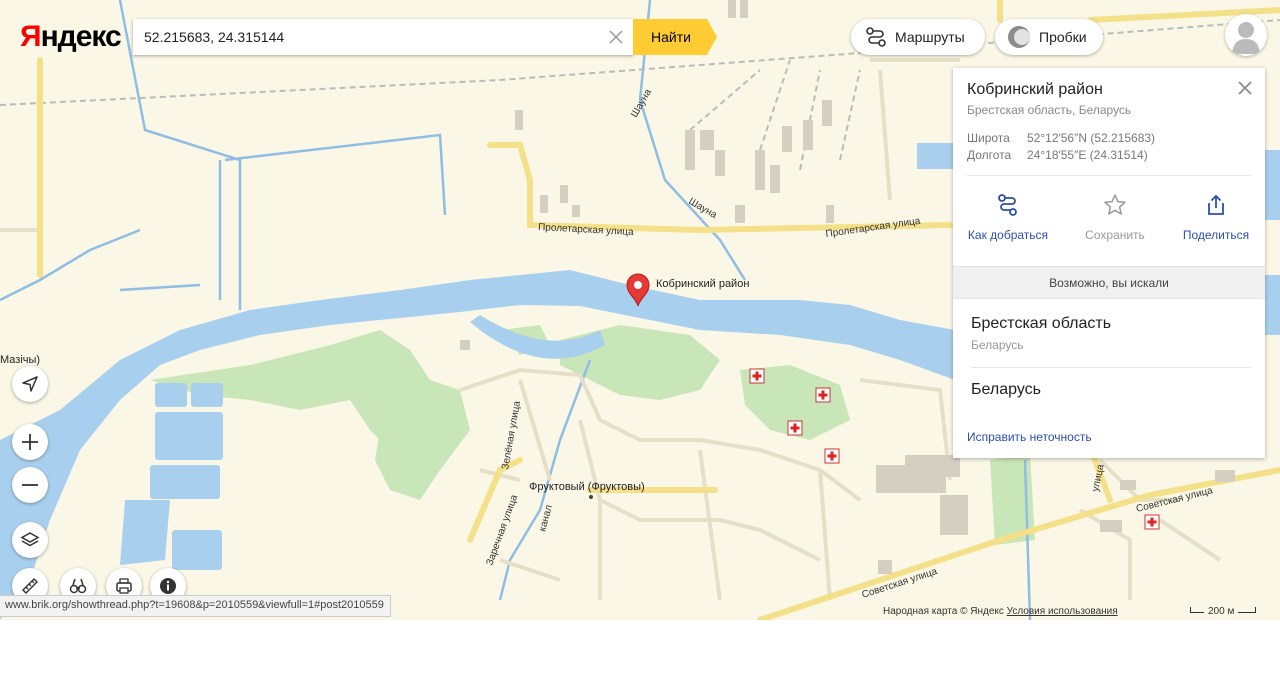 This screenshot has height=697, width=1280. What do you see at coordinates (71, 37) in the screenshot?
I see `yandex-logo: Яндекс` at bounding box center [71, 37].